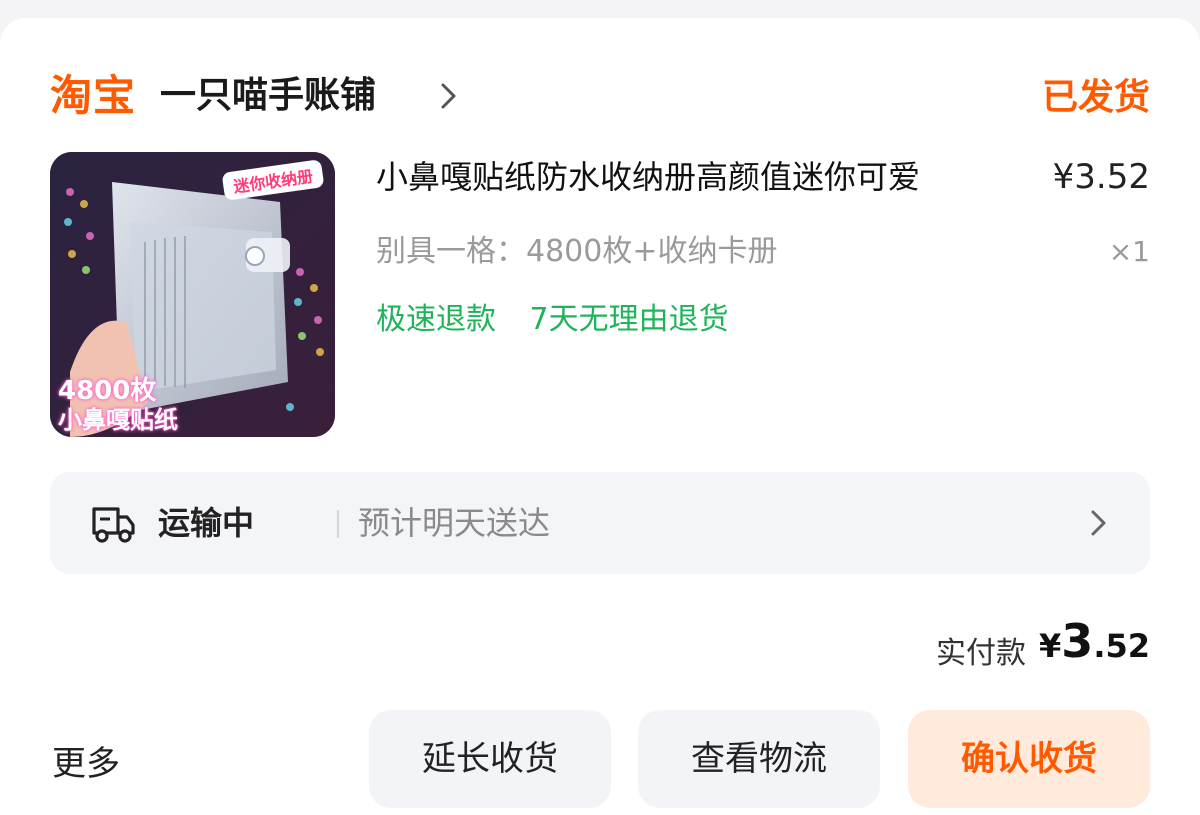 Image resolution: width=1200 pixels, height=815 pixels. I want to click on payment-amount: ¥3.52, so click(1094, 641).